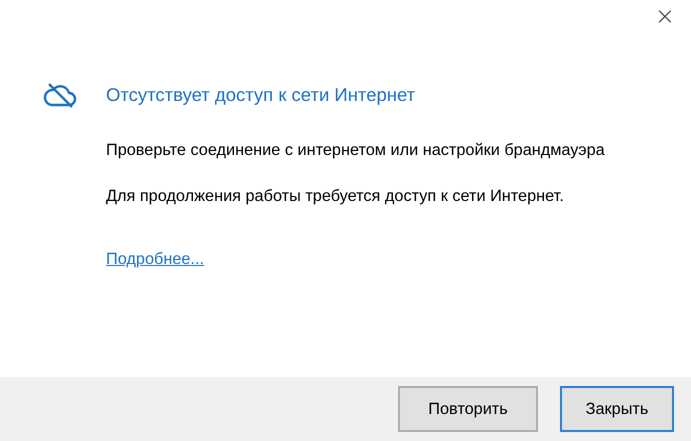 This screenshot has height=441, width=691. What do you see at coordinates (664, 16) in the screenshot?
I see `close-button: ×` at bounding box center [664, 16].